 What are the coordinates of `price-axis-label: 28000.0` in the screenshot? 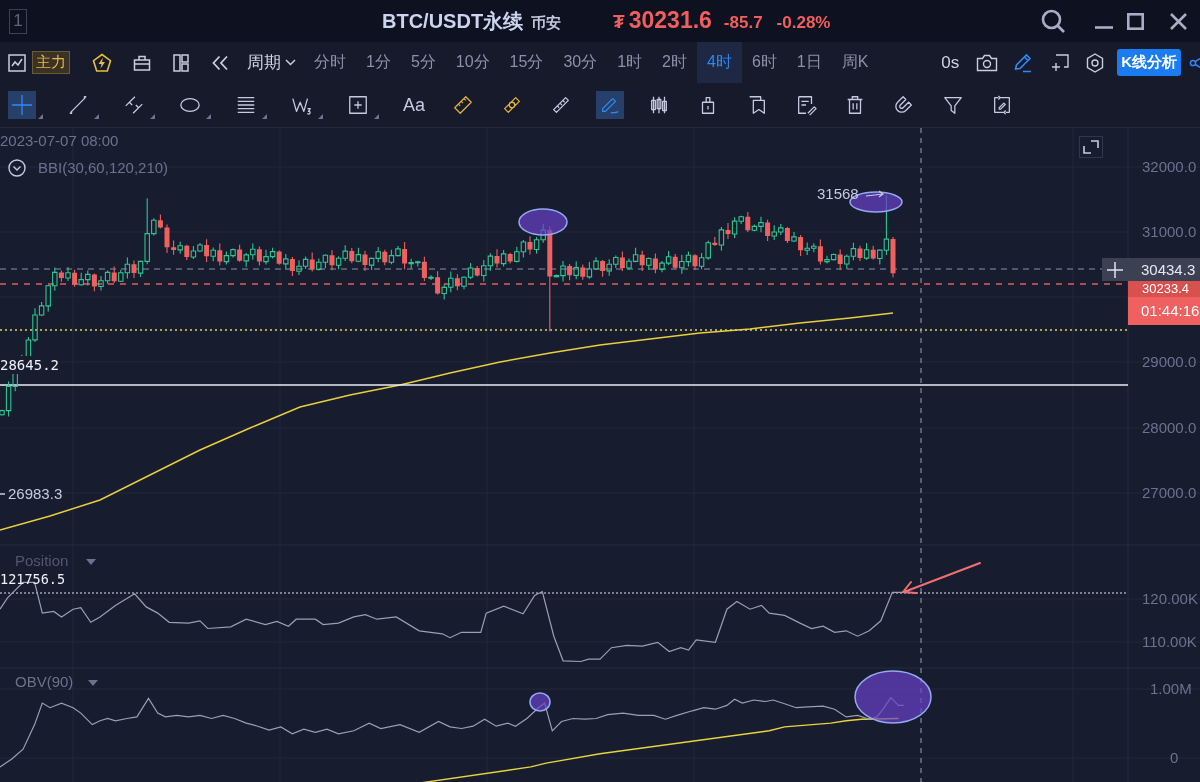 It's located at (1169, 428).